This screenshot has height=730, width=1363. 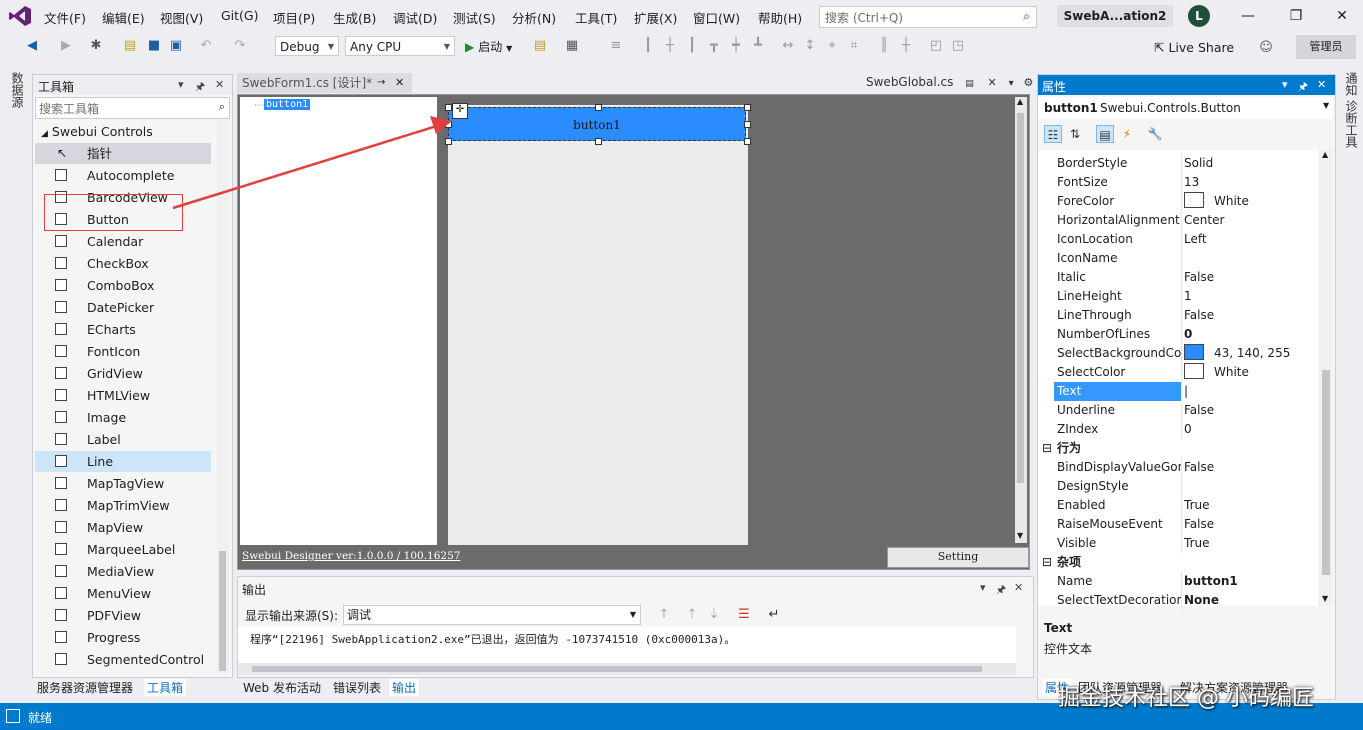 I want to click on property-row: SelectColor White, so click(x=1177, y=372).